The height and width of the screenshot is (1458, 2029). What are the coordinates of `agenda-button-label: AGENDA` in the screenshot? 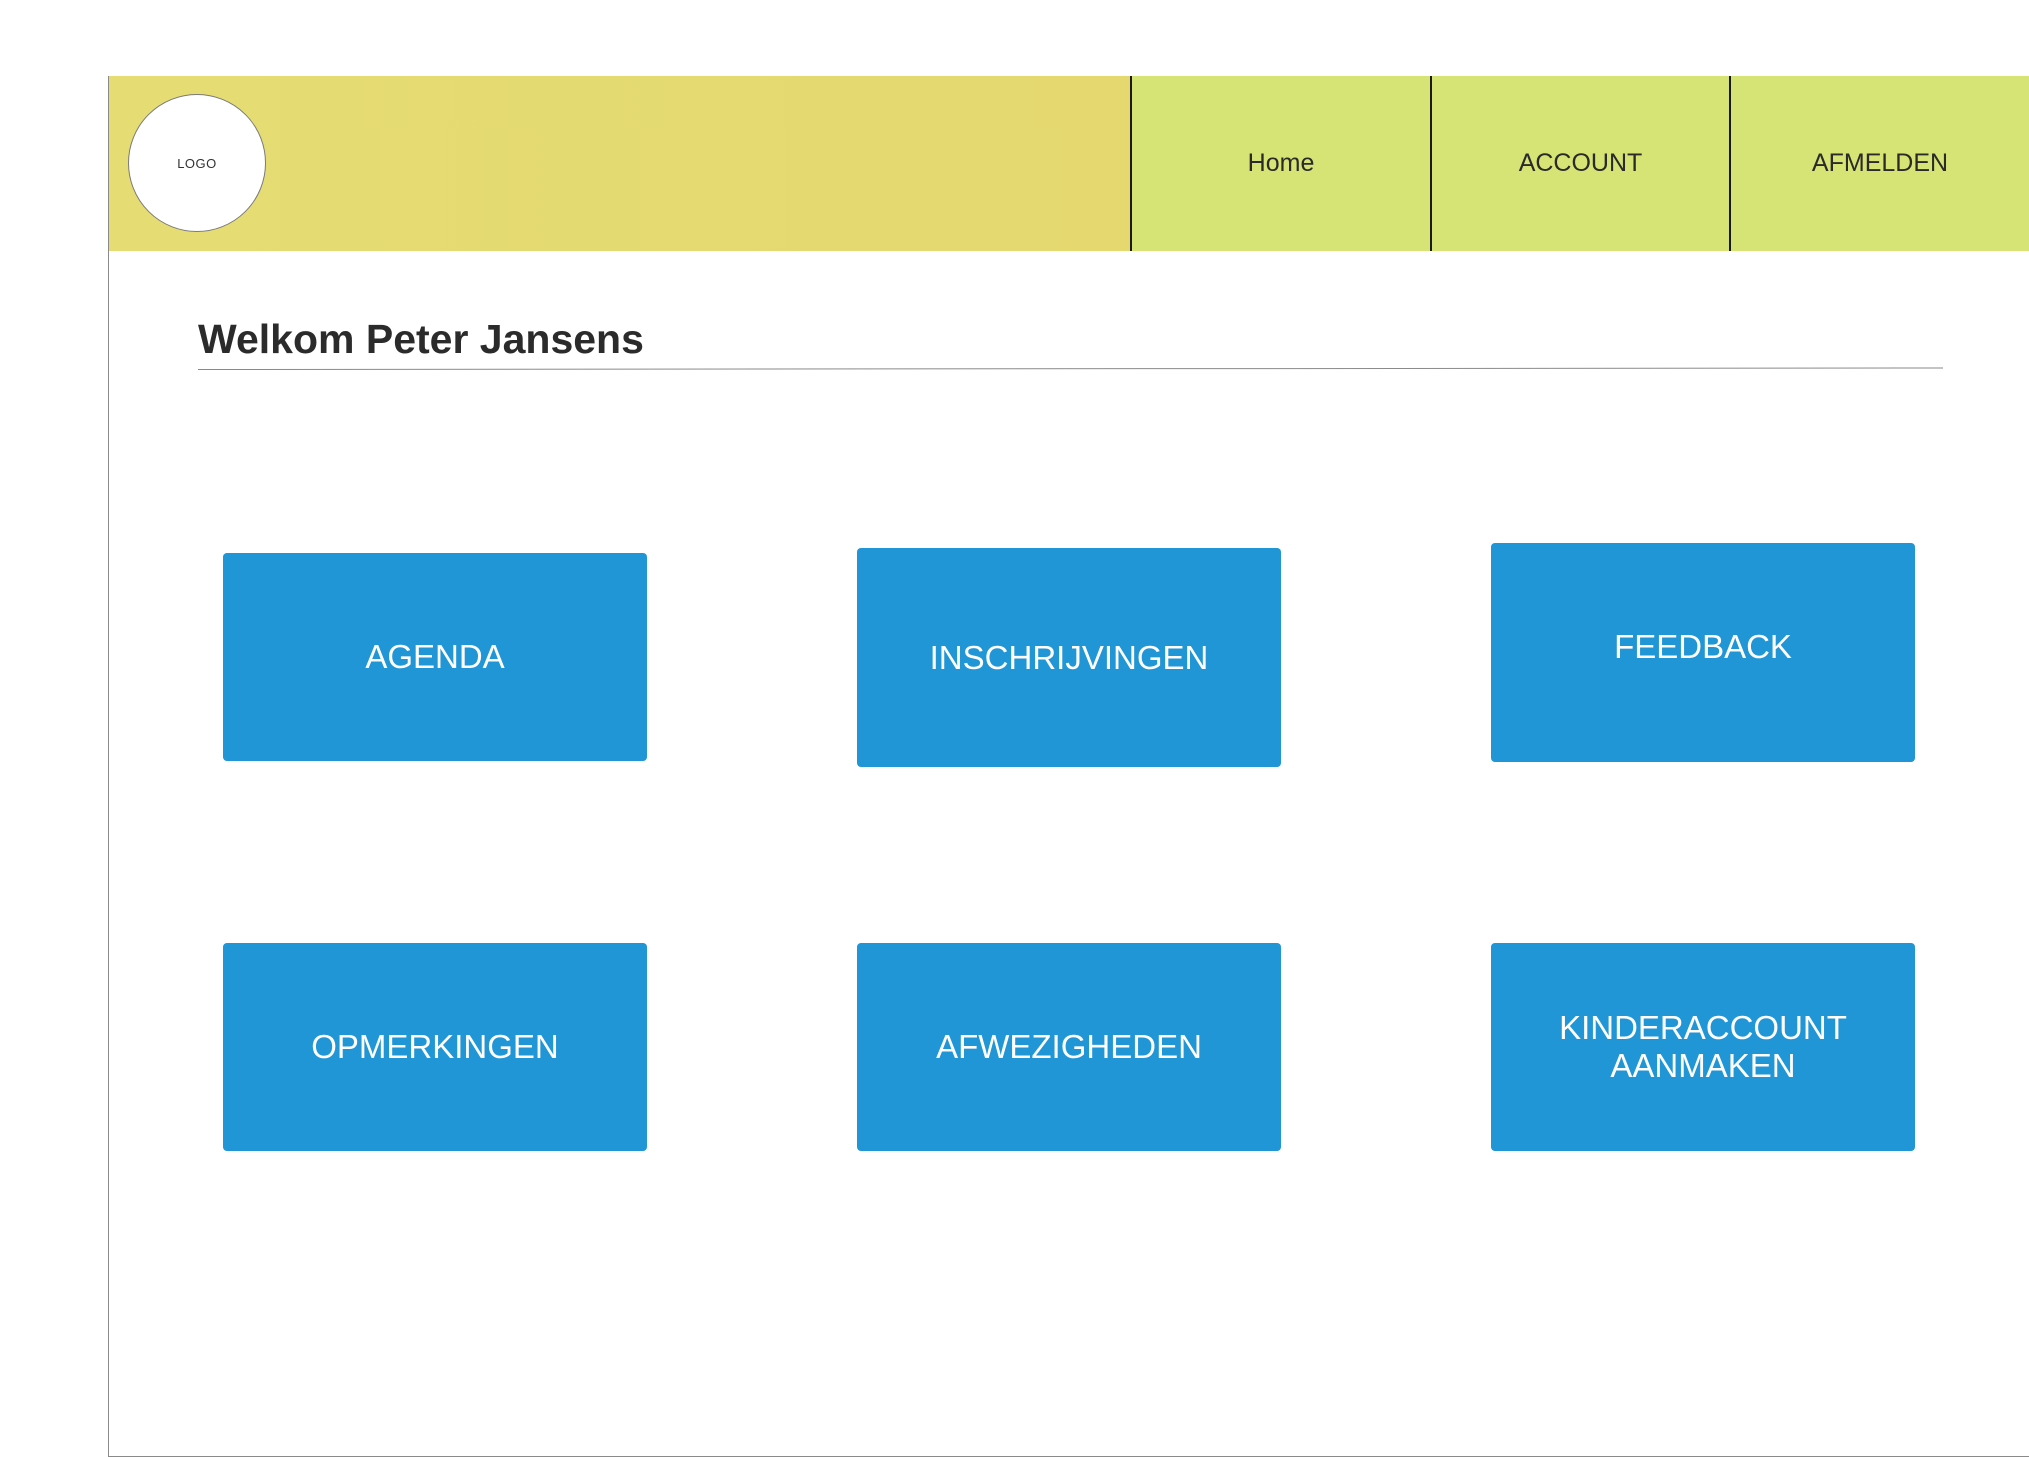 It's located at (435, 656).